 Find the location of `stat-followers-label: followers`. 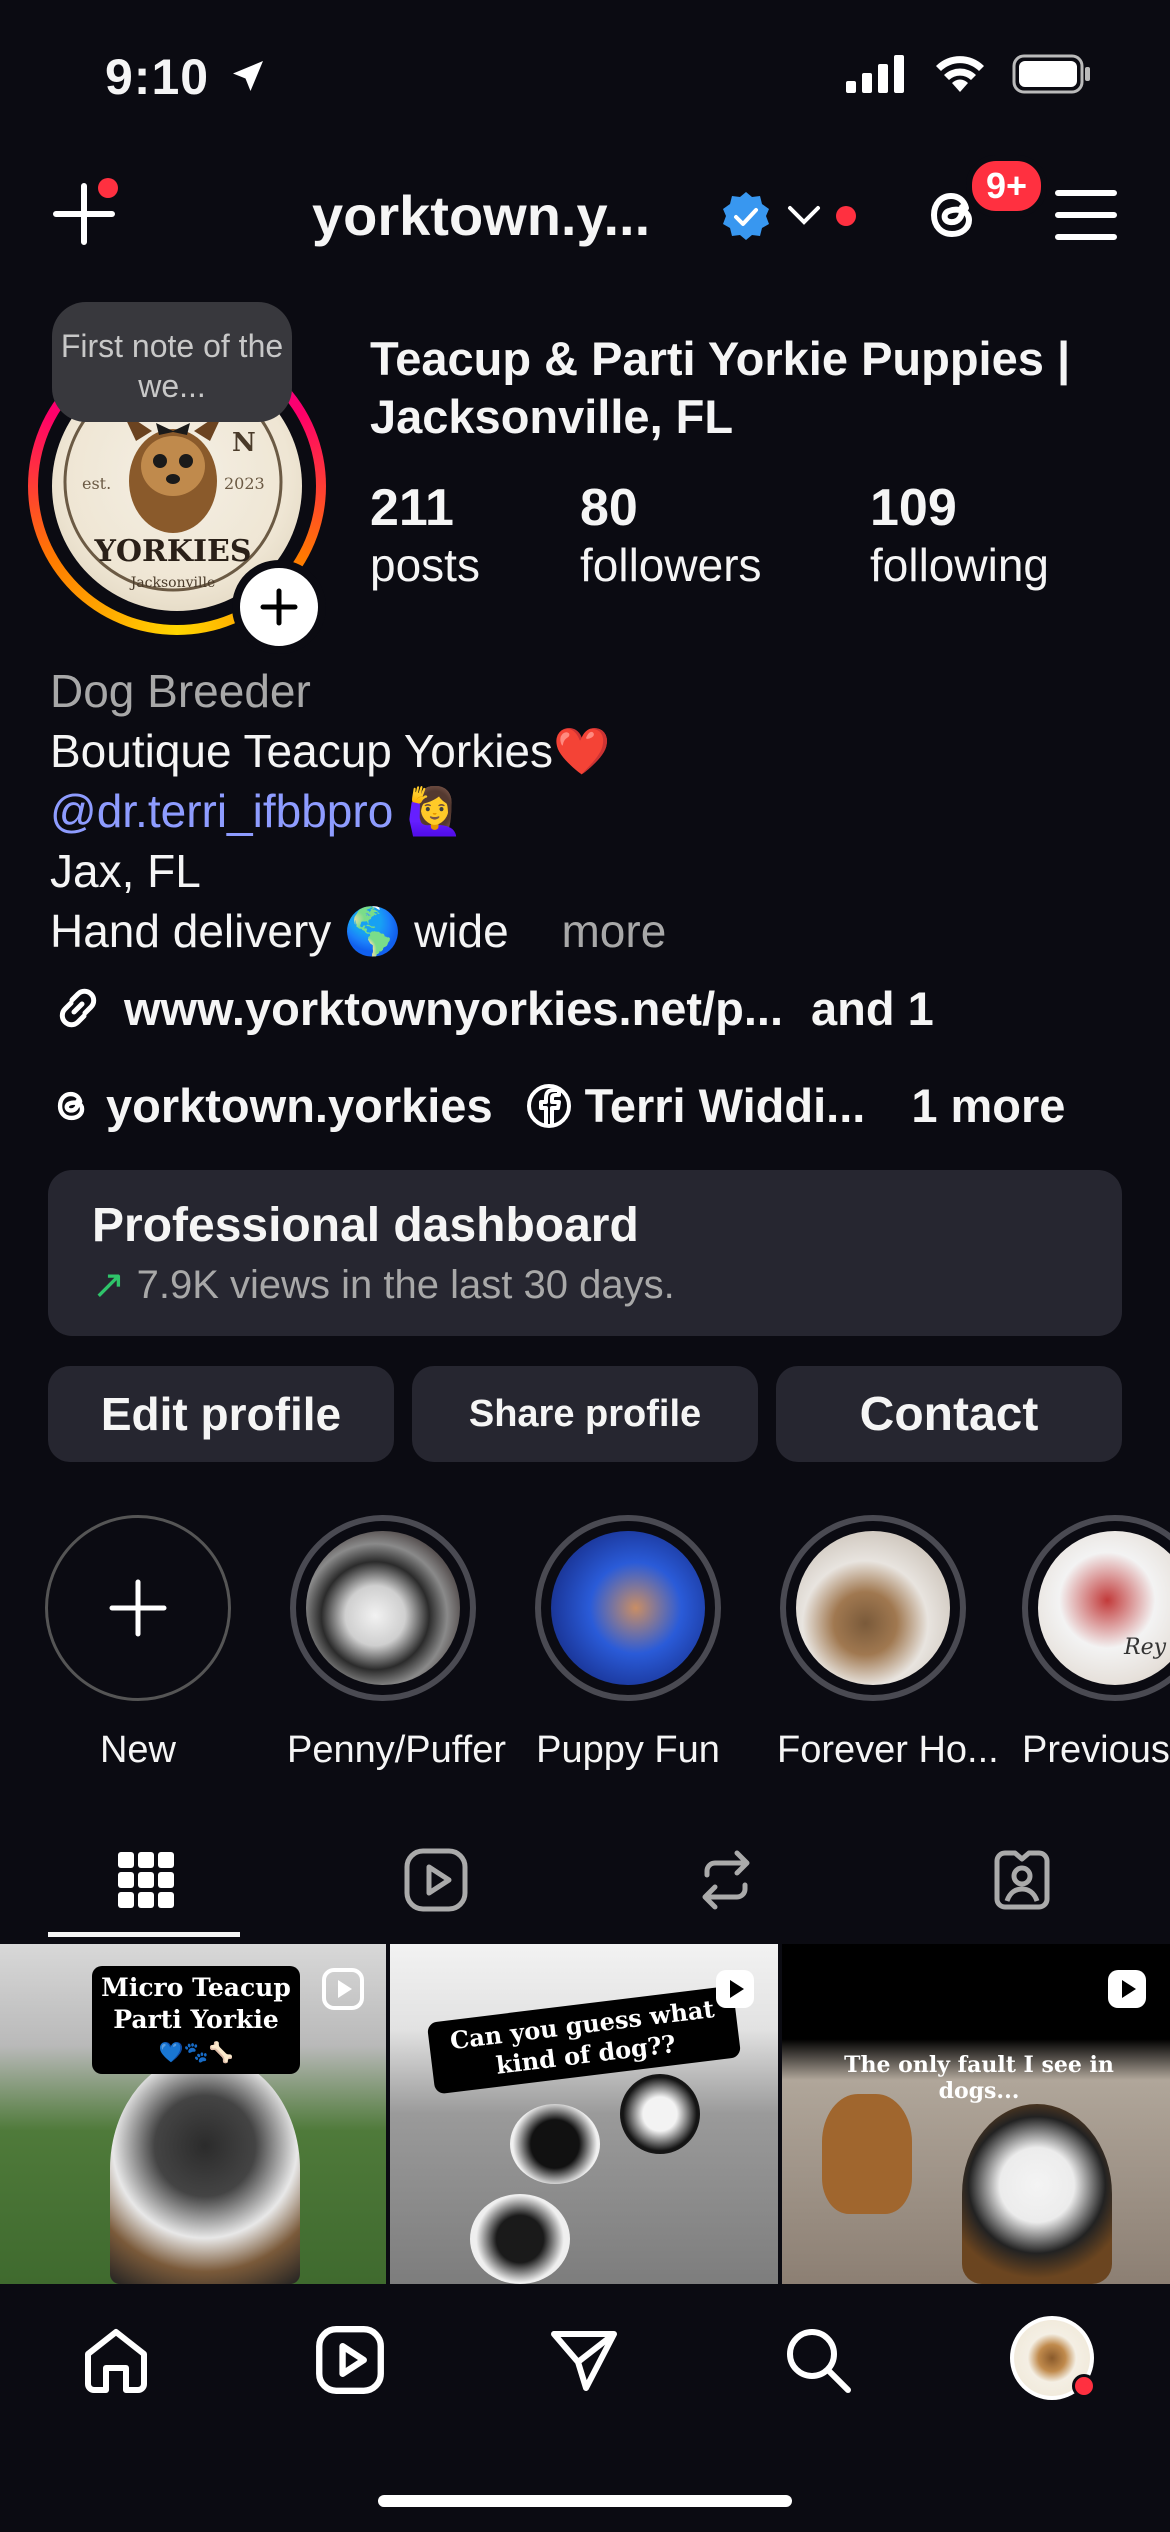

stat-followers-label: followers is located at coordinates (671, 565).